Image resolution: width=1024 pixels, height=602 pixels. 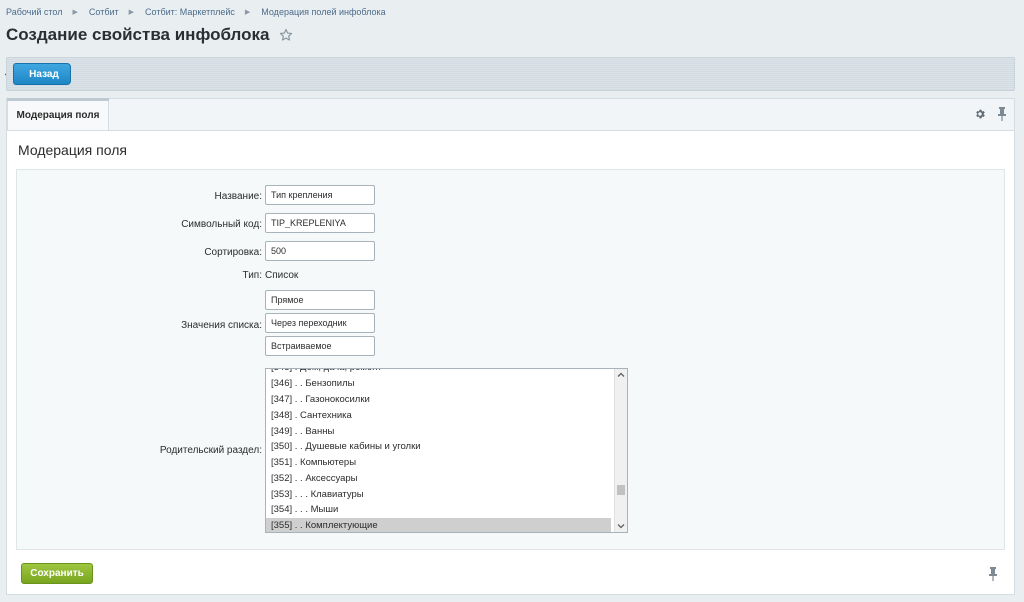 What do you see at coordinates (438, 372) in the screenshot?
I see `list-item: [345] . Дом, дача, ремонт` at bounding box center [438, 372].